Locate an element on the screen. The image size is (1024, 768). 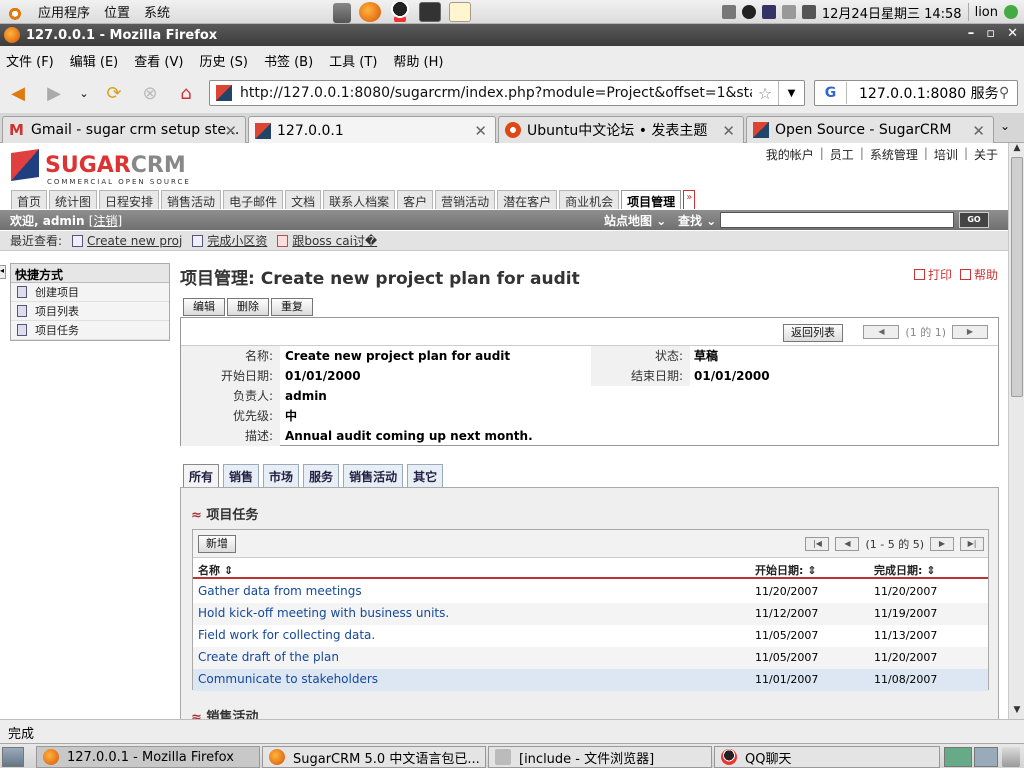
project-tasks-subpanel-title: ≈ 项目任务 is located at coordinates (224, 513).